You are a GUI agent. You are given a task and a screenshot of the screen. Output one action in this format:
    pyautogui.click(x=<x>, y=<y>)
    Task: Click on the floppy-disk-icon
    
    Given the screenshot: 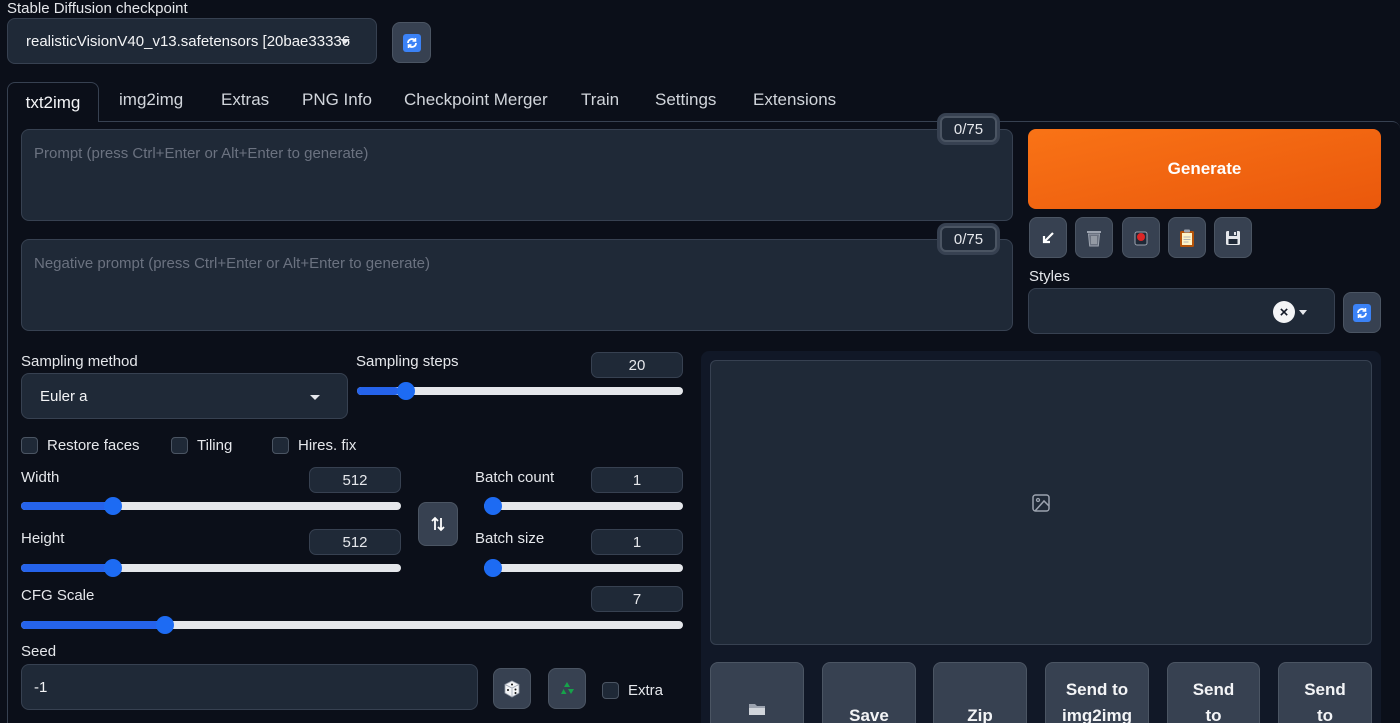 What is the action you would take?
    pyautogui.click(x=1233, y=237)
    